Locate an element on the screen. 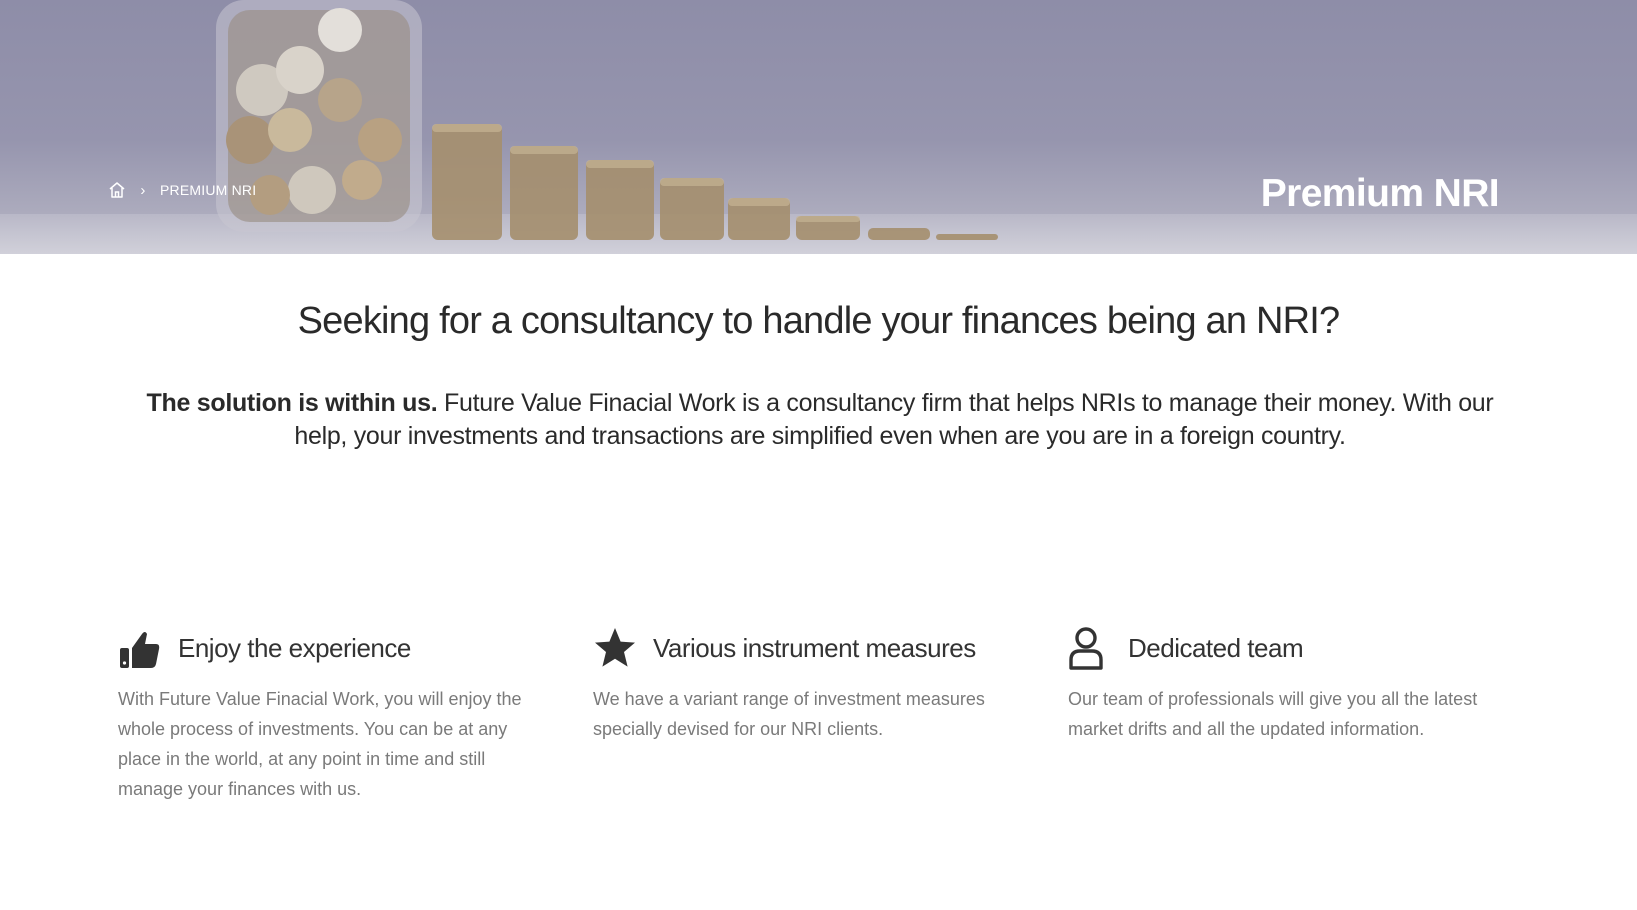  intro-bold: The solution is within us. is located at coordinates (292, 403).